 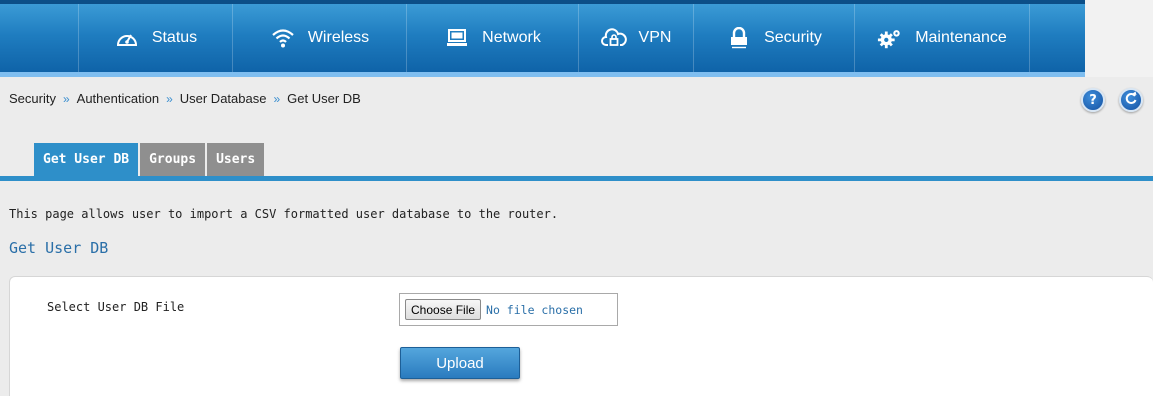 I want to click on upload-button: Upload, so click(x=460, y=363).